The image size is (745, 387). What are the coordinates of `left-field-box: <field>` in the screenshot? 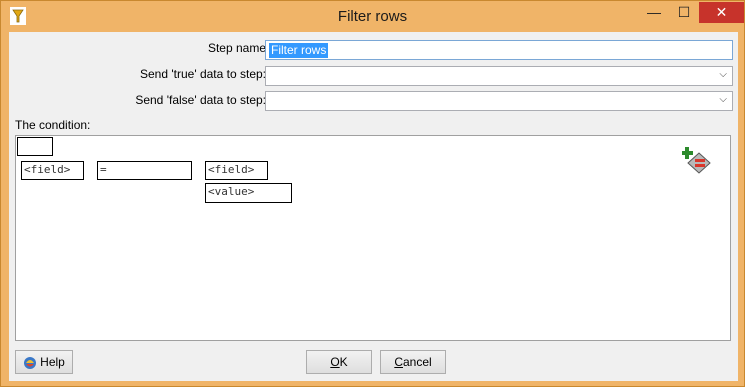 It's located at (52, 170).